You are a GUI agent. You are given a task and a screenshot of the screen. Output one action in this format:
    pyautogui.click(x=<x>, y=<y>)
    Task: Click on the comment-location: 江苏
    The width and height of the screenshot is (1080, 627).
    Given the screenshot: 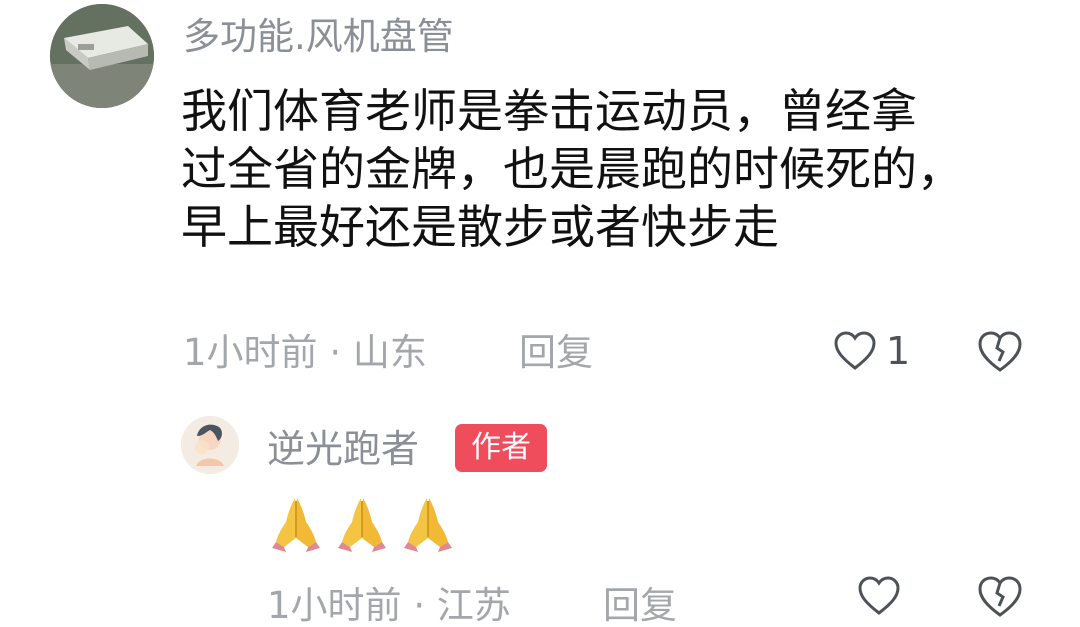 What is the action you would take?
    pyautogui.click(x=473, y=605)
    